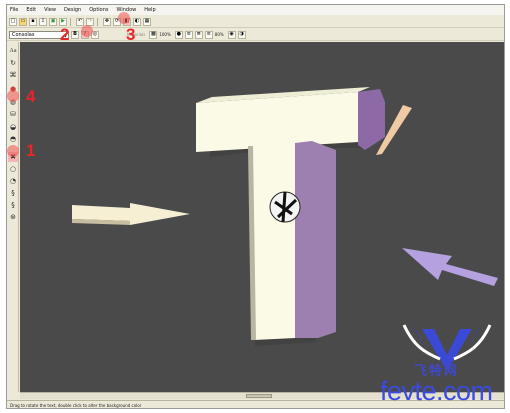  What do you see at coordinates (50, 10) in the screenshot?
I see `menu-view: View` at bounding box center [50, 10].